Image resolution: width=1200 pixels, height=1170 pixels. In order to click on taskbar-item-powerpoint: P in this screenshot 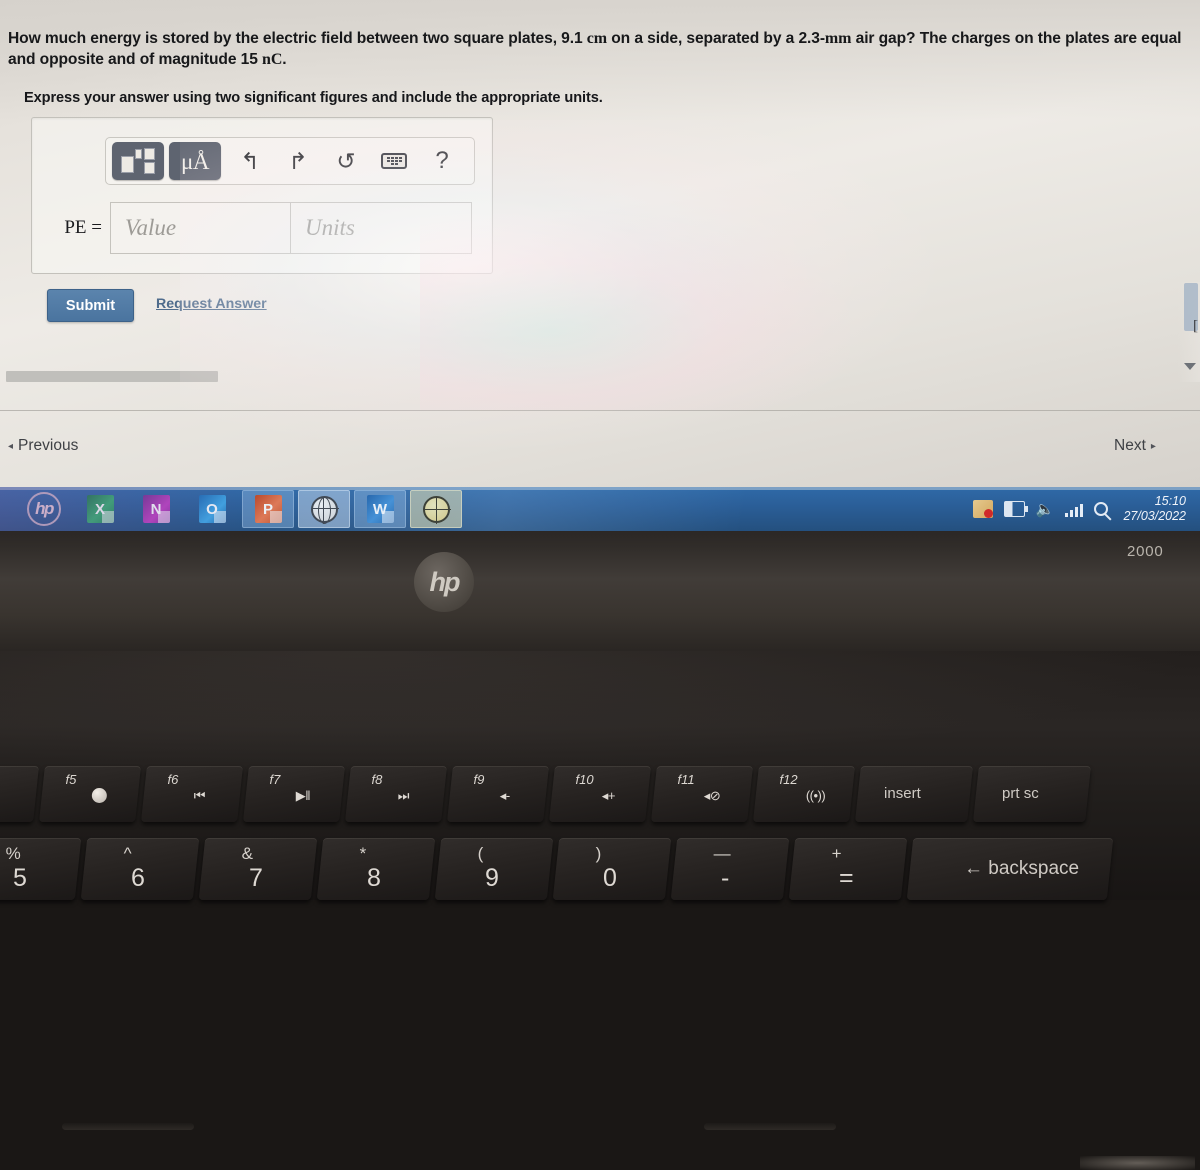, I will do `click(268, 509)`.